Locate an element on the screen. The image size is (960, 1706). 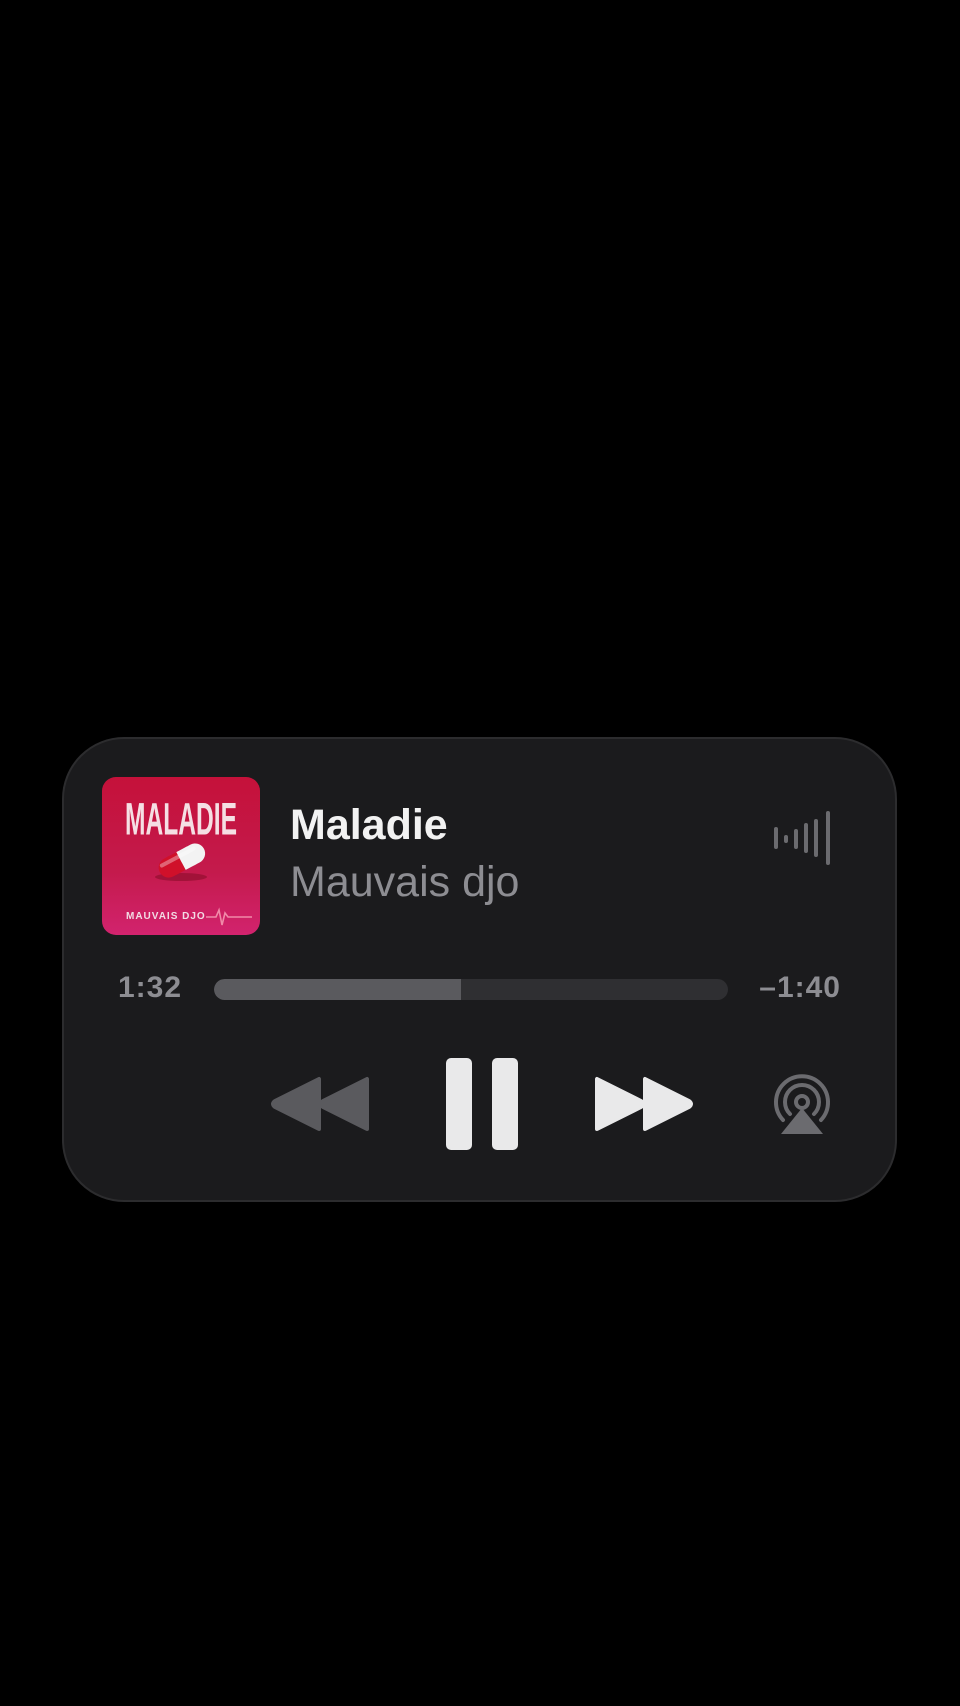
forward-icon is located at coordinates (644, 1104).